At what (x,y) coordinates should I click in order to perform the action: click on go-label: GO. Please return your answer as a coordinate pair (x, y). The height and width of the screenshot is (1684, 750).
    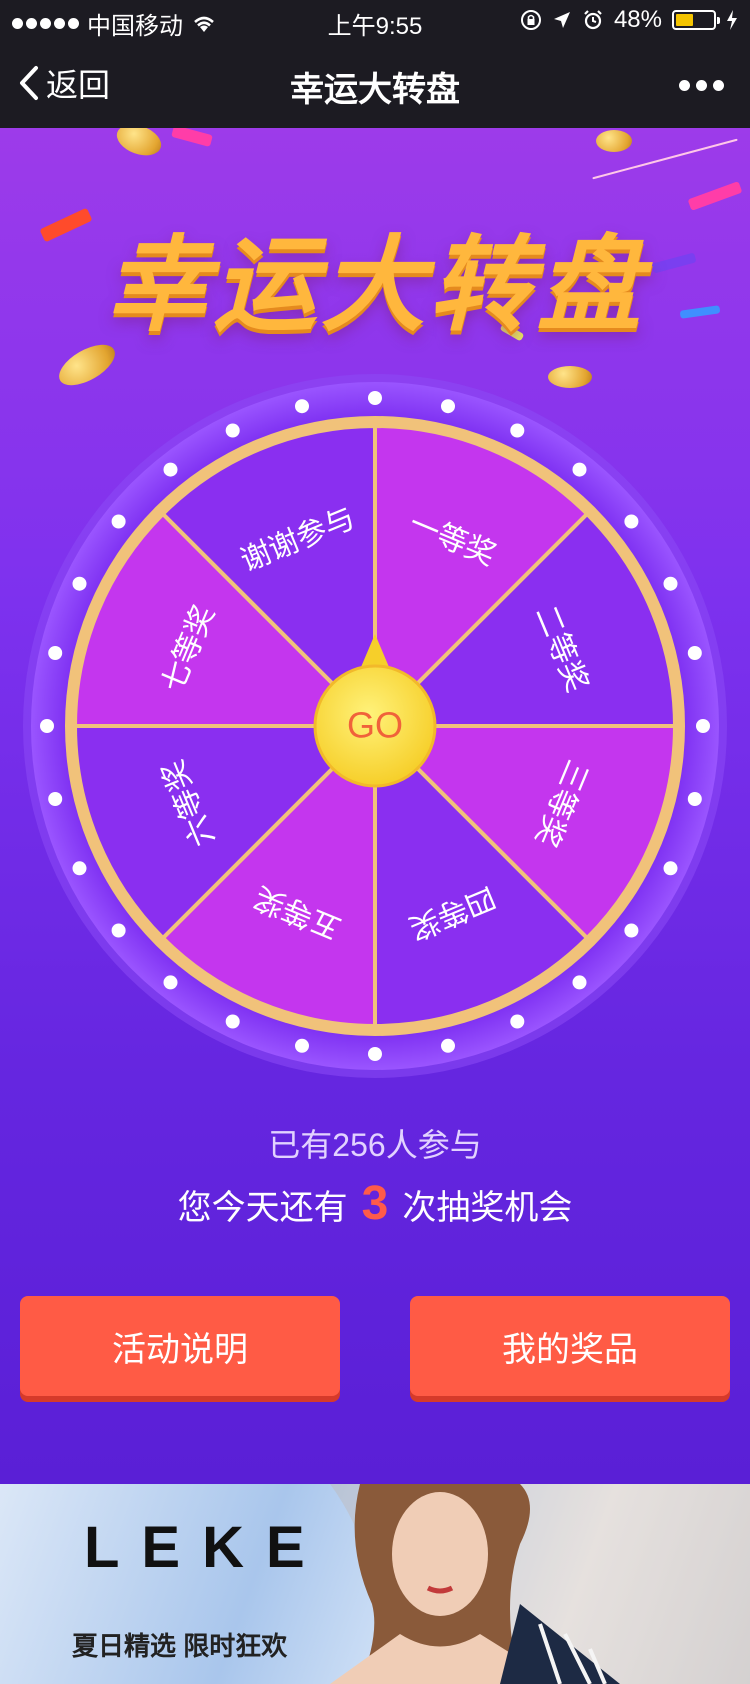
    Looking at the image, I should click on (375, 725).